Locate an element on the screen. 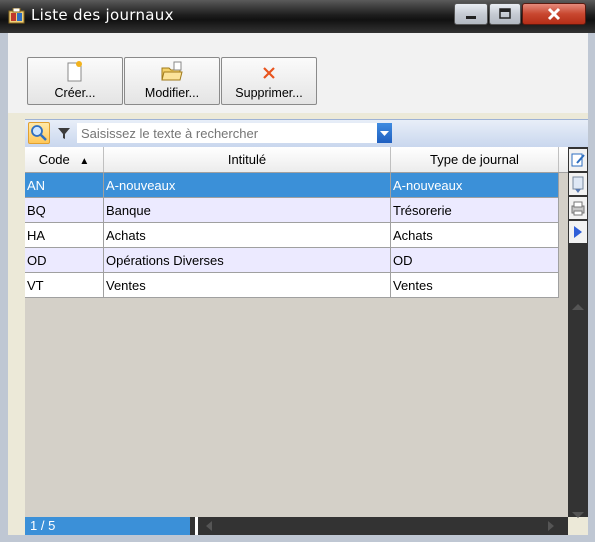 The image size is (595, 542). cell-type: Achats is located at coordinates (475, 235).